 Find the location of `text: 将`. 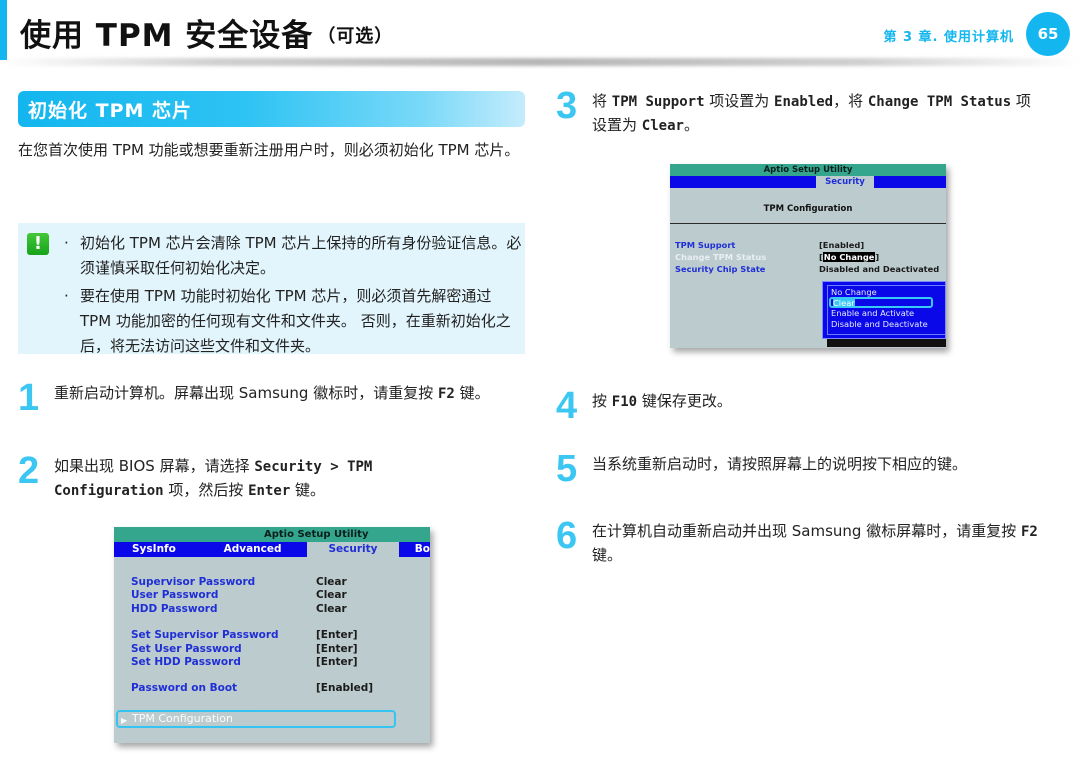

text: 将 is located at coordinates (602, 101).